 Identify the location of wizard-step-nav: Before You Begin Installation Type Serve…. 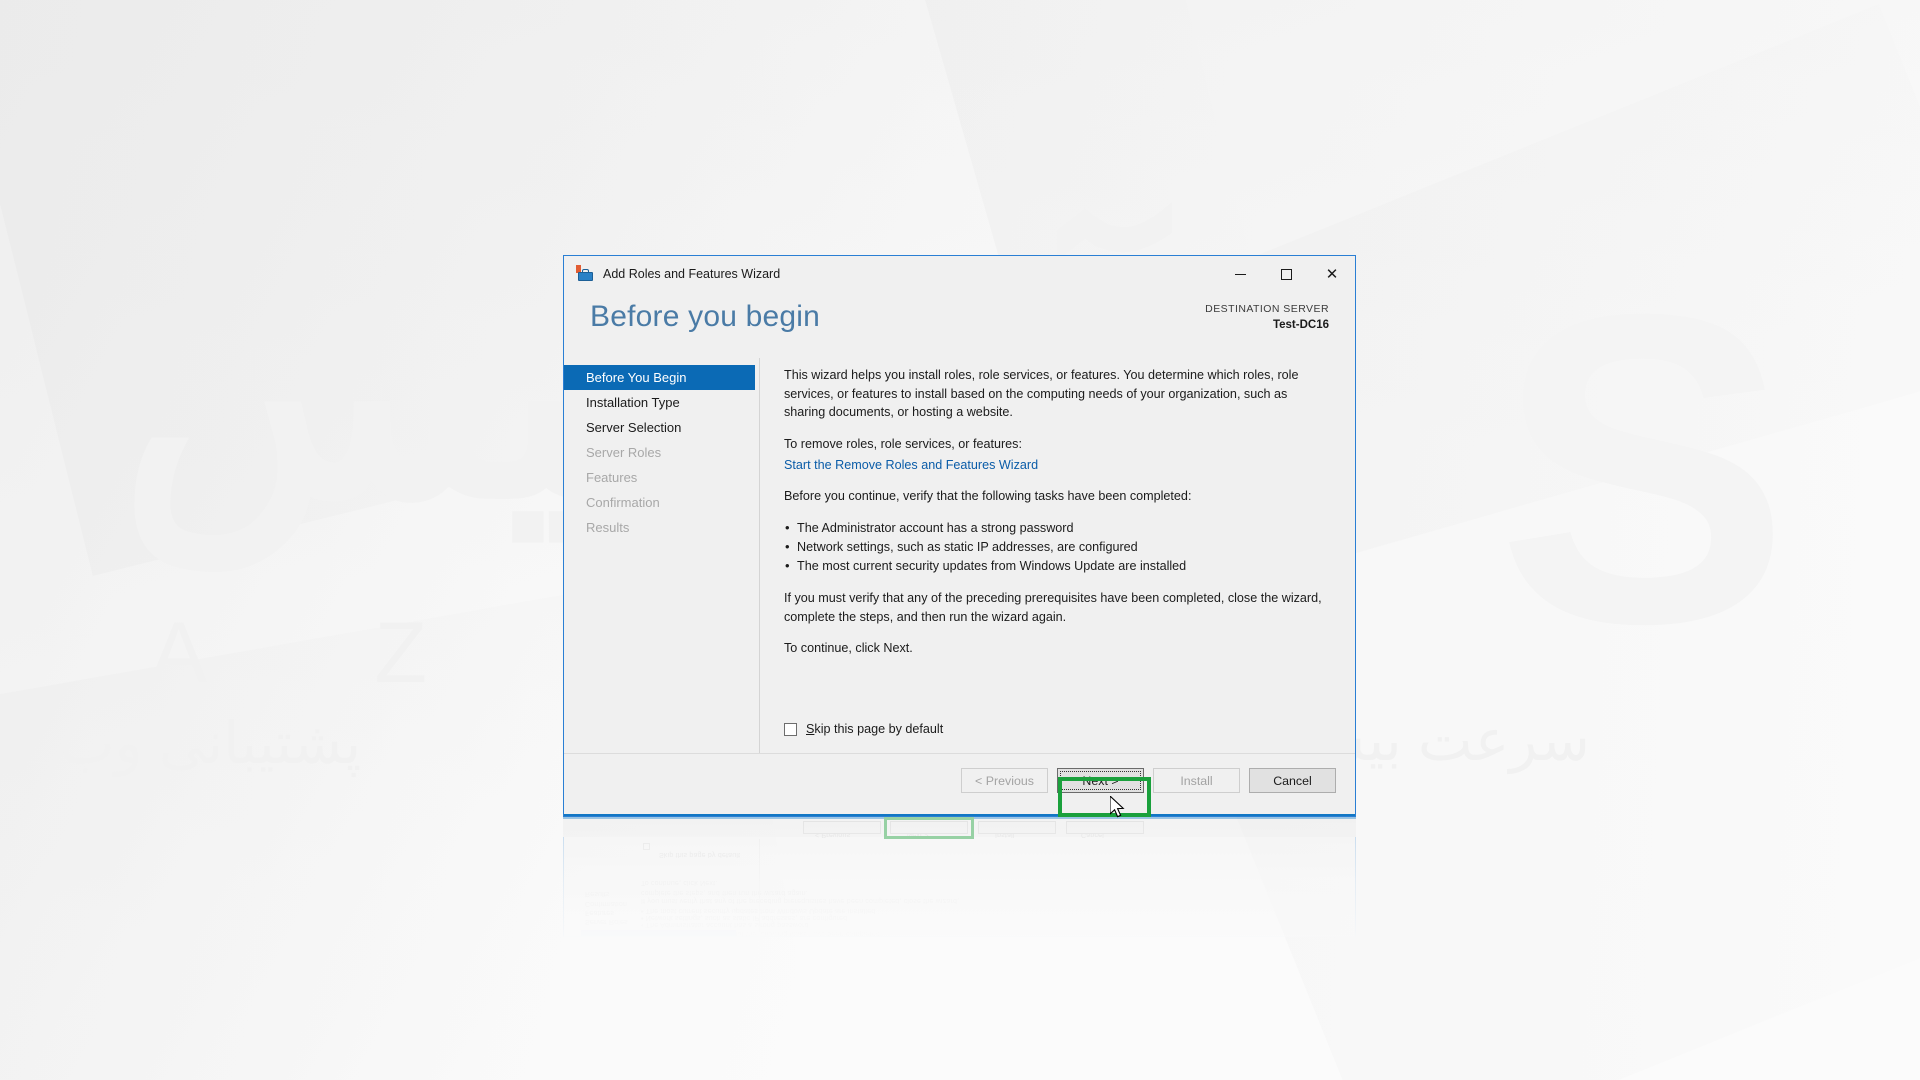
(662, 555).